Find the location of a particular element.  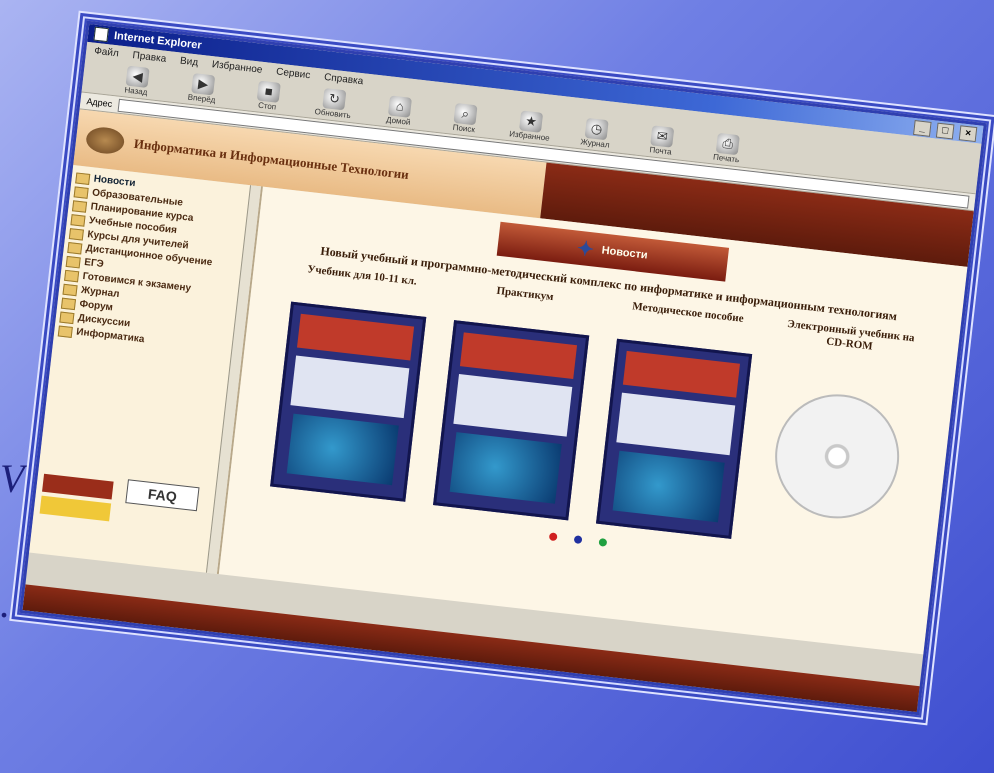

ad-banners is located at coordinates (76, 497).